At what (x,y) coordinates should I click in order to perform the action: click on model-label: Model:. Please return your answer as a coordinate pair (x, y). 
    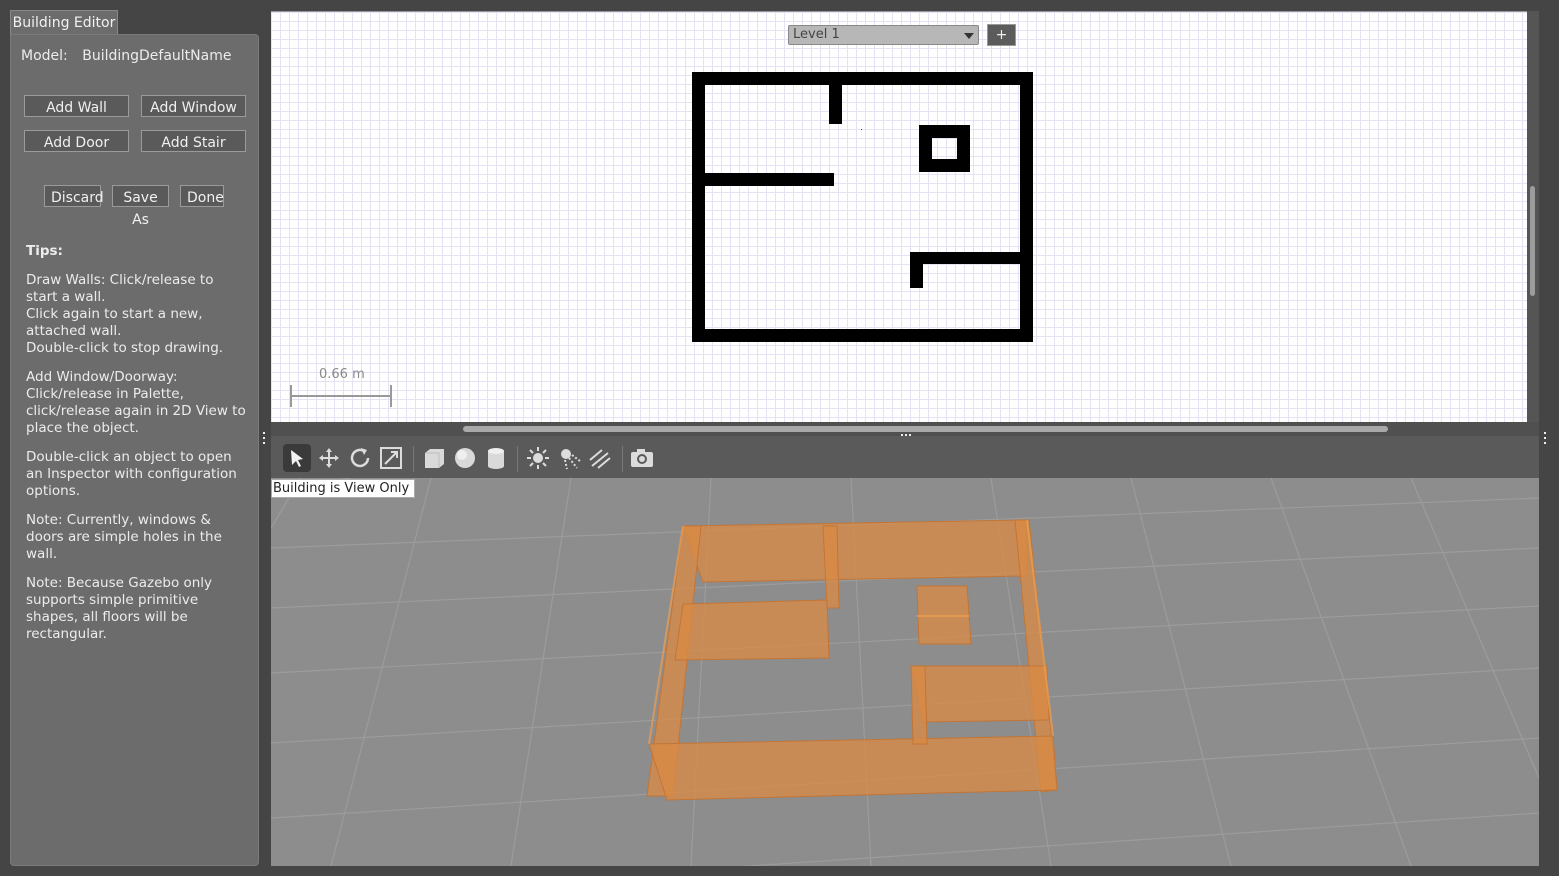
    Looking at the image, I should click on (44, 56).